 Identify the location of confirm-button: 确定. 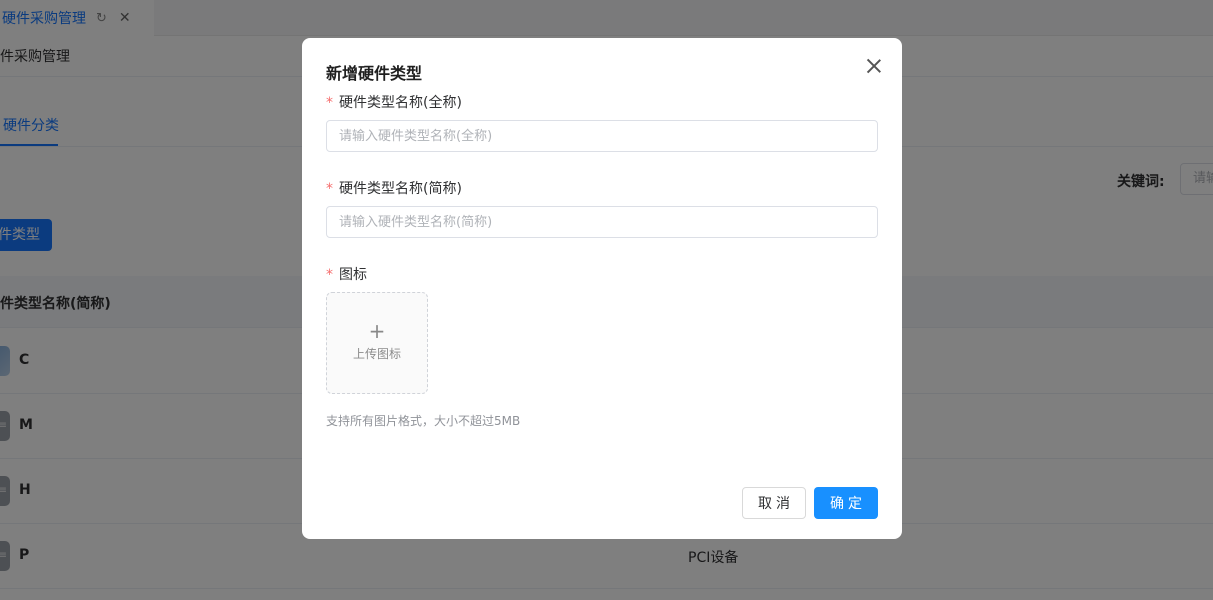
(846, 503).